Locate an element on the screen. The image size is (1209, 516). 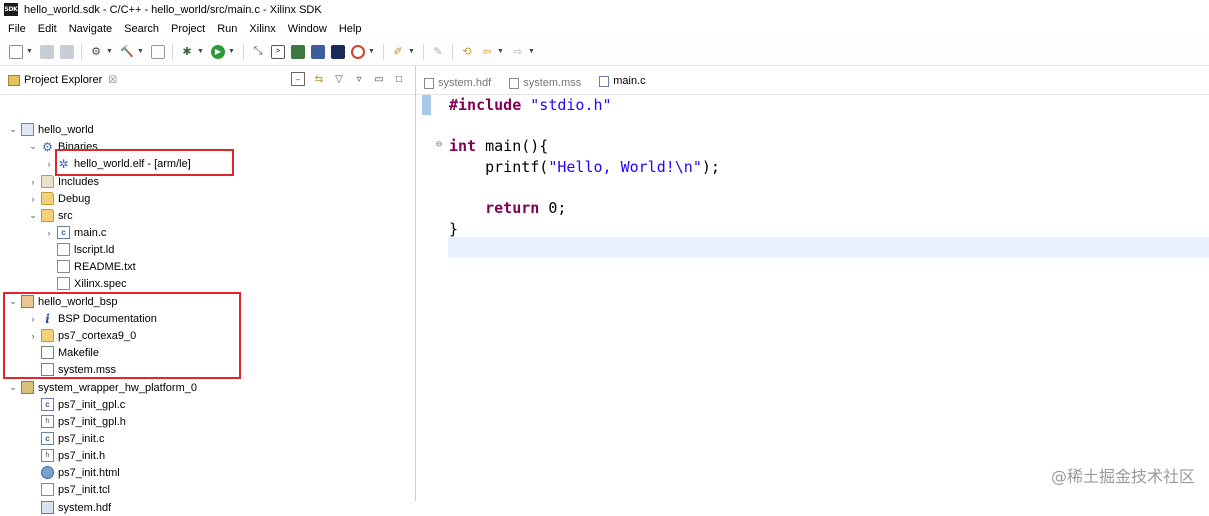
code-text: } is located at coordinates (454, 229).